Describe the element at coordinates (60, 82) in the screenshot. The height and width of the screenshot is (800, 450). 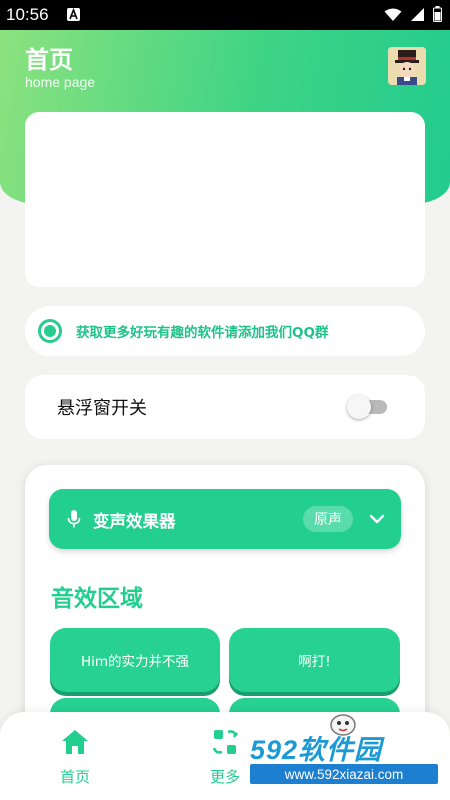
I see `page-subtitle: home page` at that location.